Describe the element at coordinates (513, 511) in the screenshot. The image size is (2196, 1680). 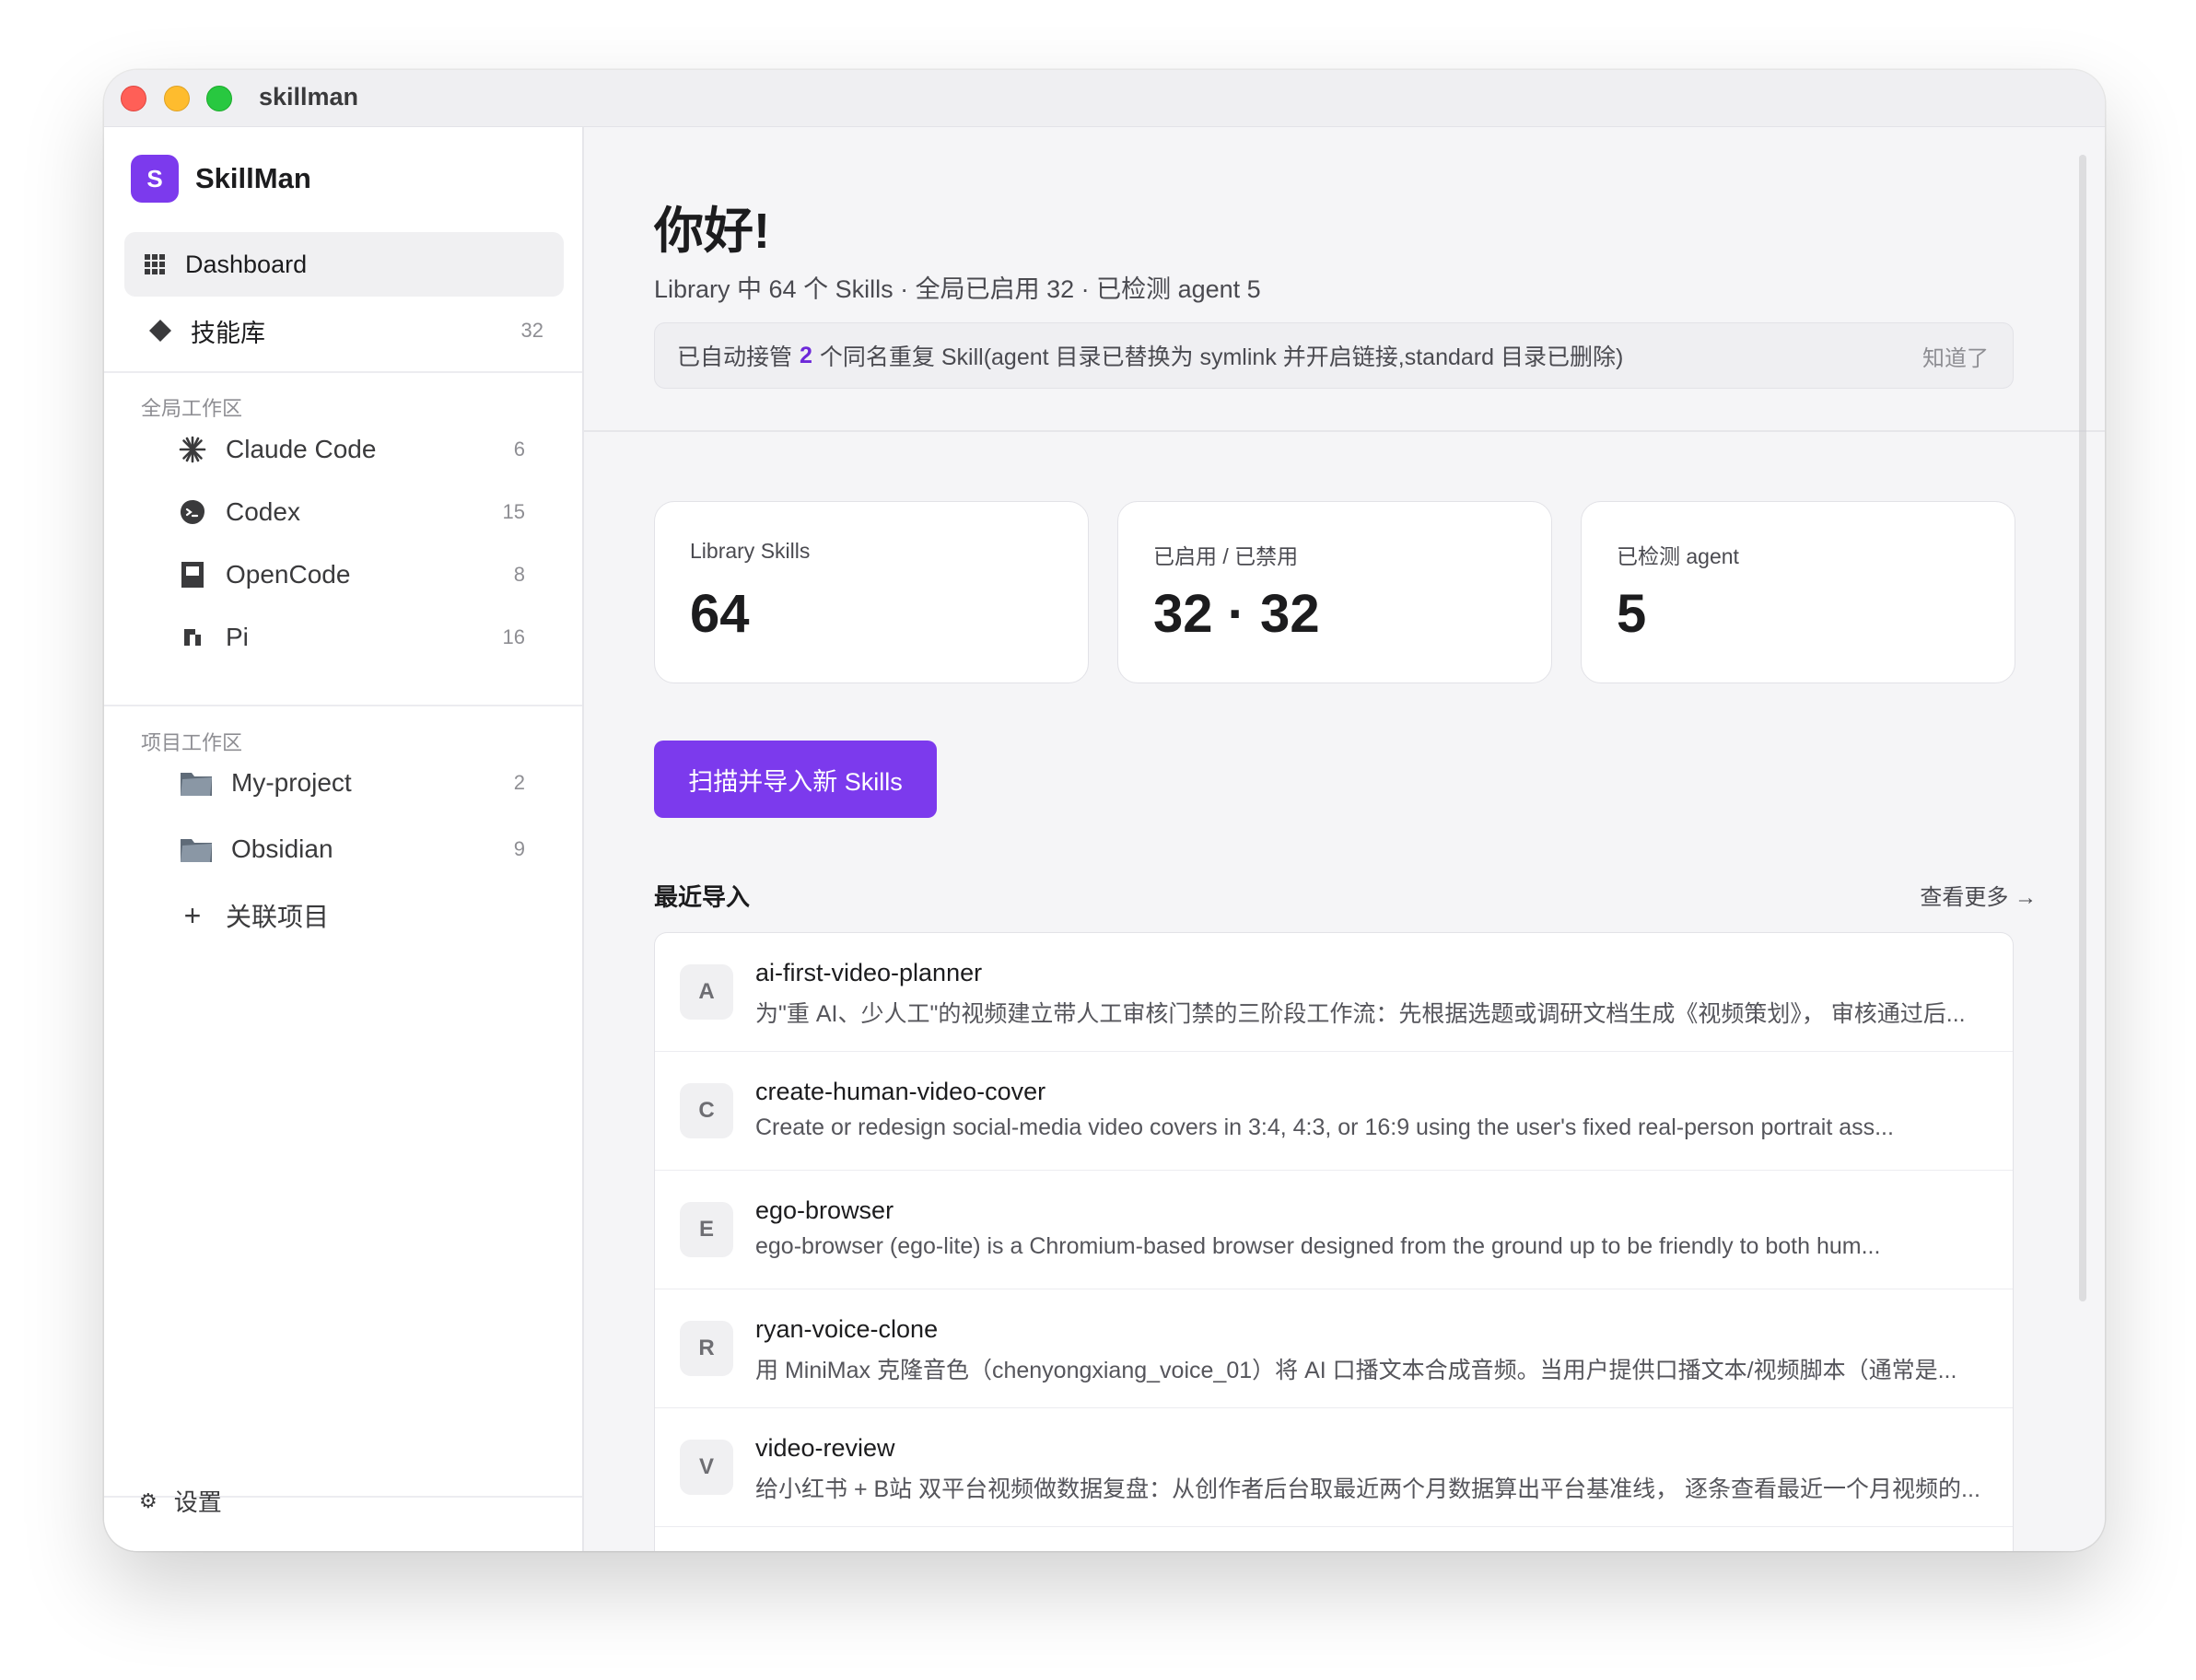
I see `global-item-count: 15` at that location.